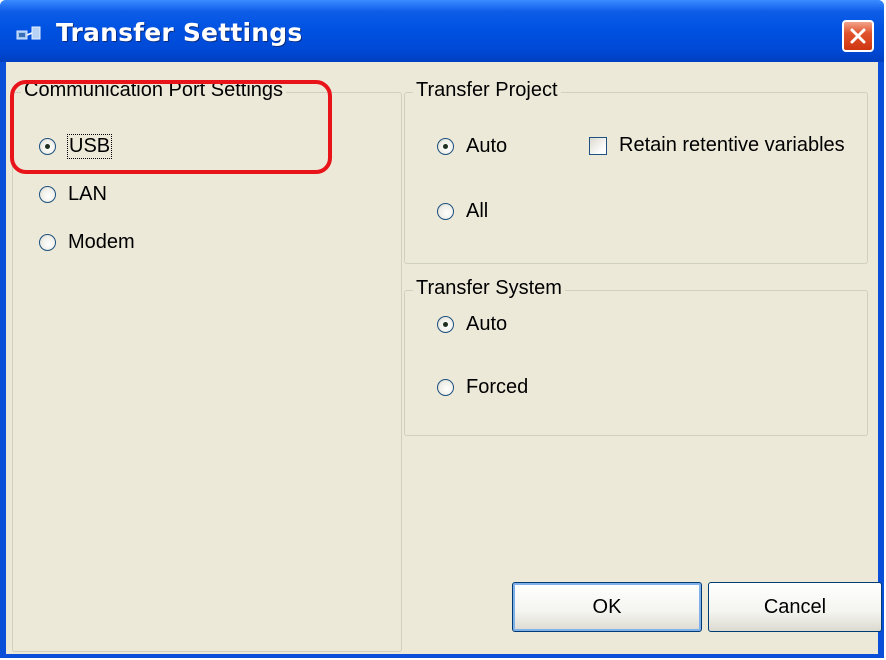 The height and width of the screenshot is (660, 886). What do you see at coordinates (607, 607) in the screenshot?
I see `ok-button: OK` at bounding box center [607, 607].